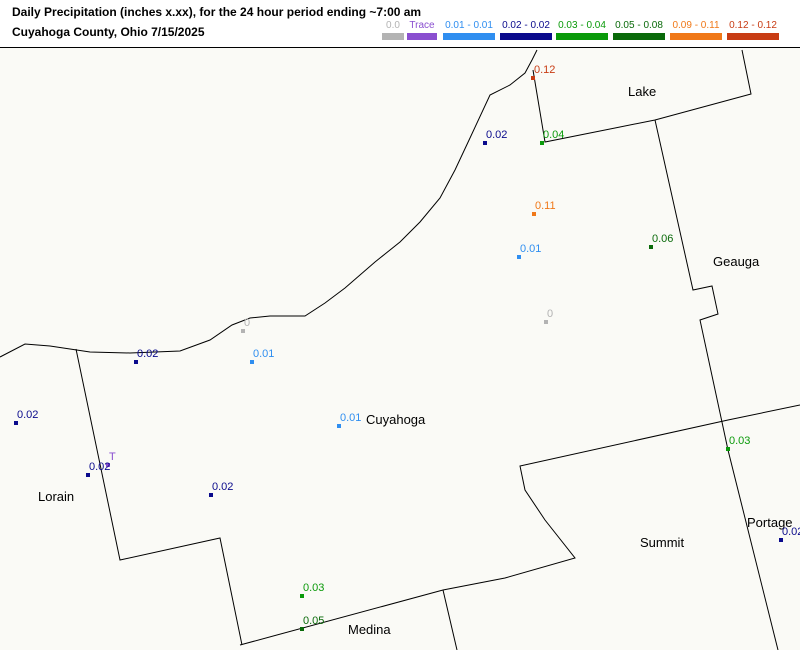 The width and height of the screenshot is (800, 650). What do you see at coordinates (642, 91) in the screenshot?
I see `county-label-lake: Lake` at bounding box center [642, 91].